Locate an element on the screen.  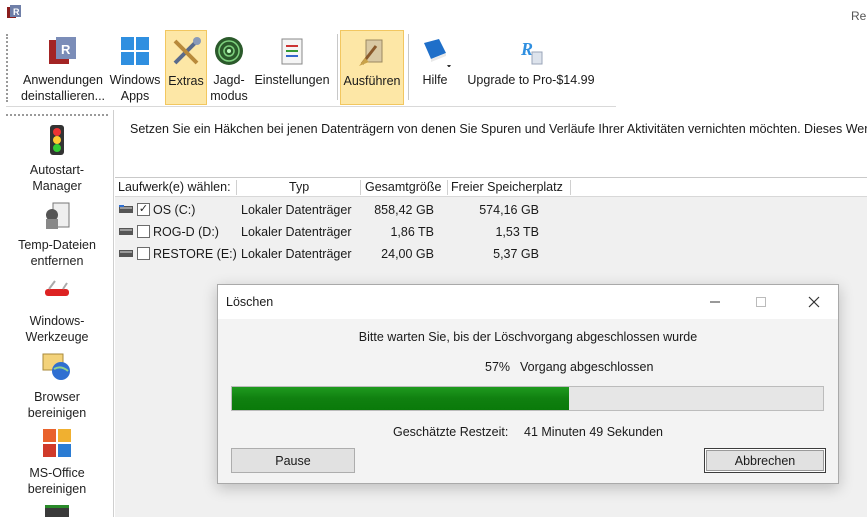
settings-label: Einstellungen is located at coordinates (292, 80).